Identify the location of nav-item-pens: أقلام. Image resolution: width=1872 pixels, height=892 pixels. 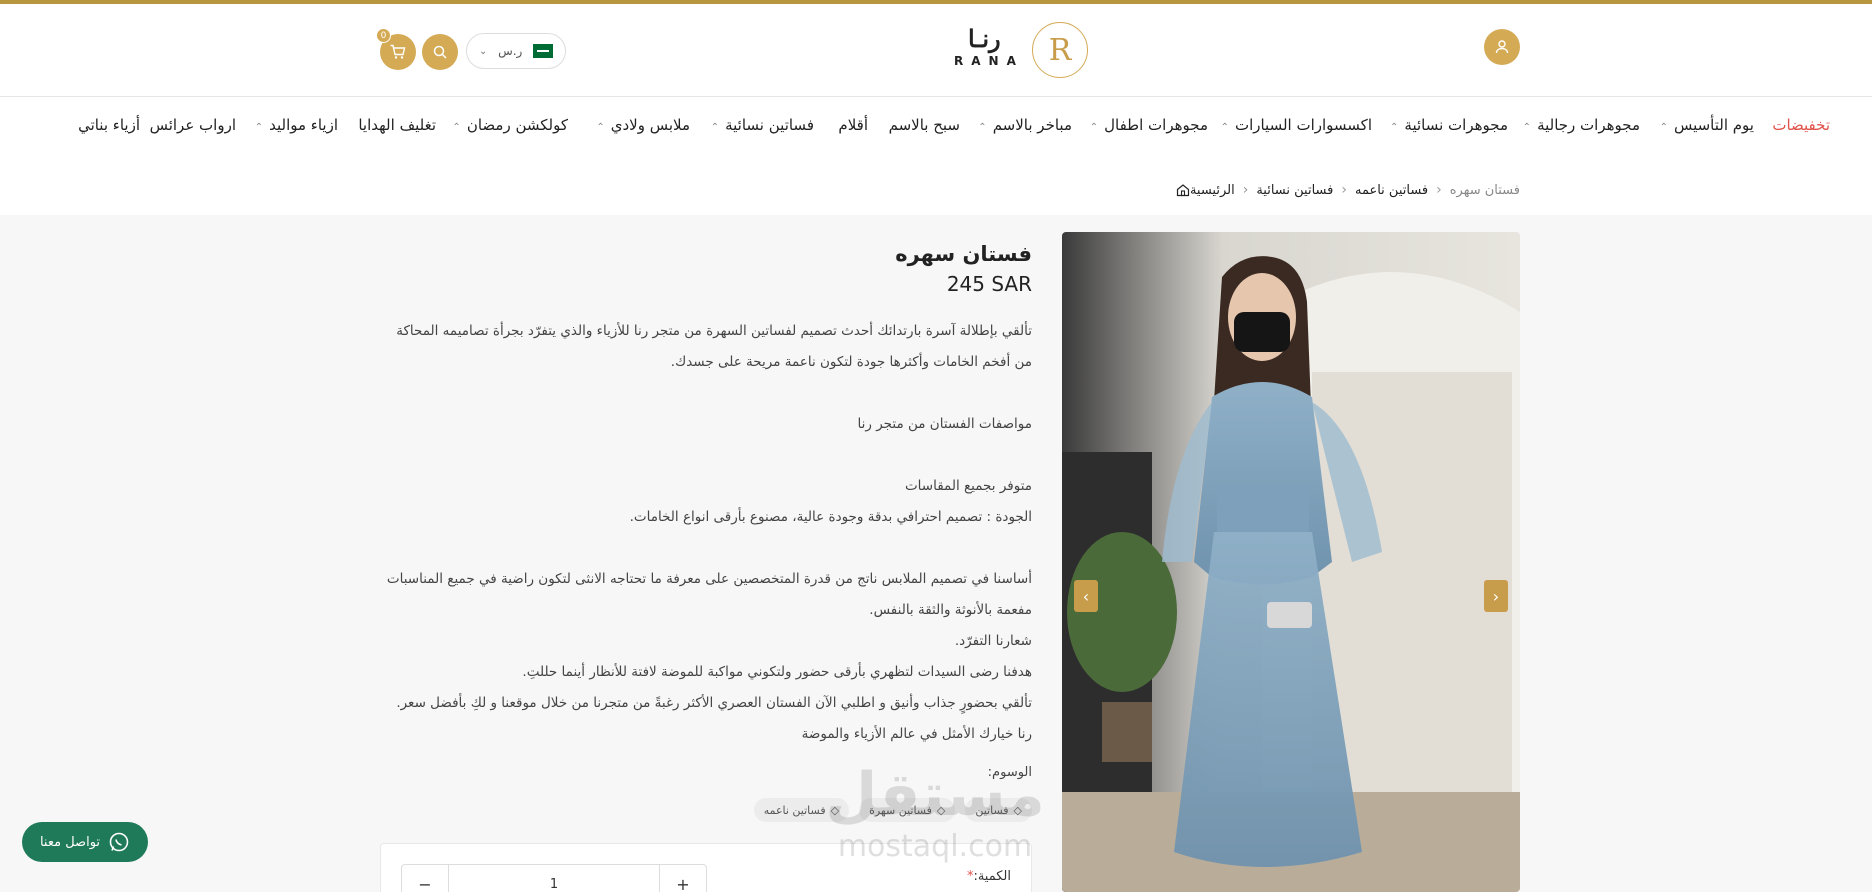
(853, 125).